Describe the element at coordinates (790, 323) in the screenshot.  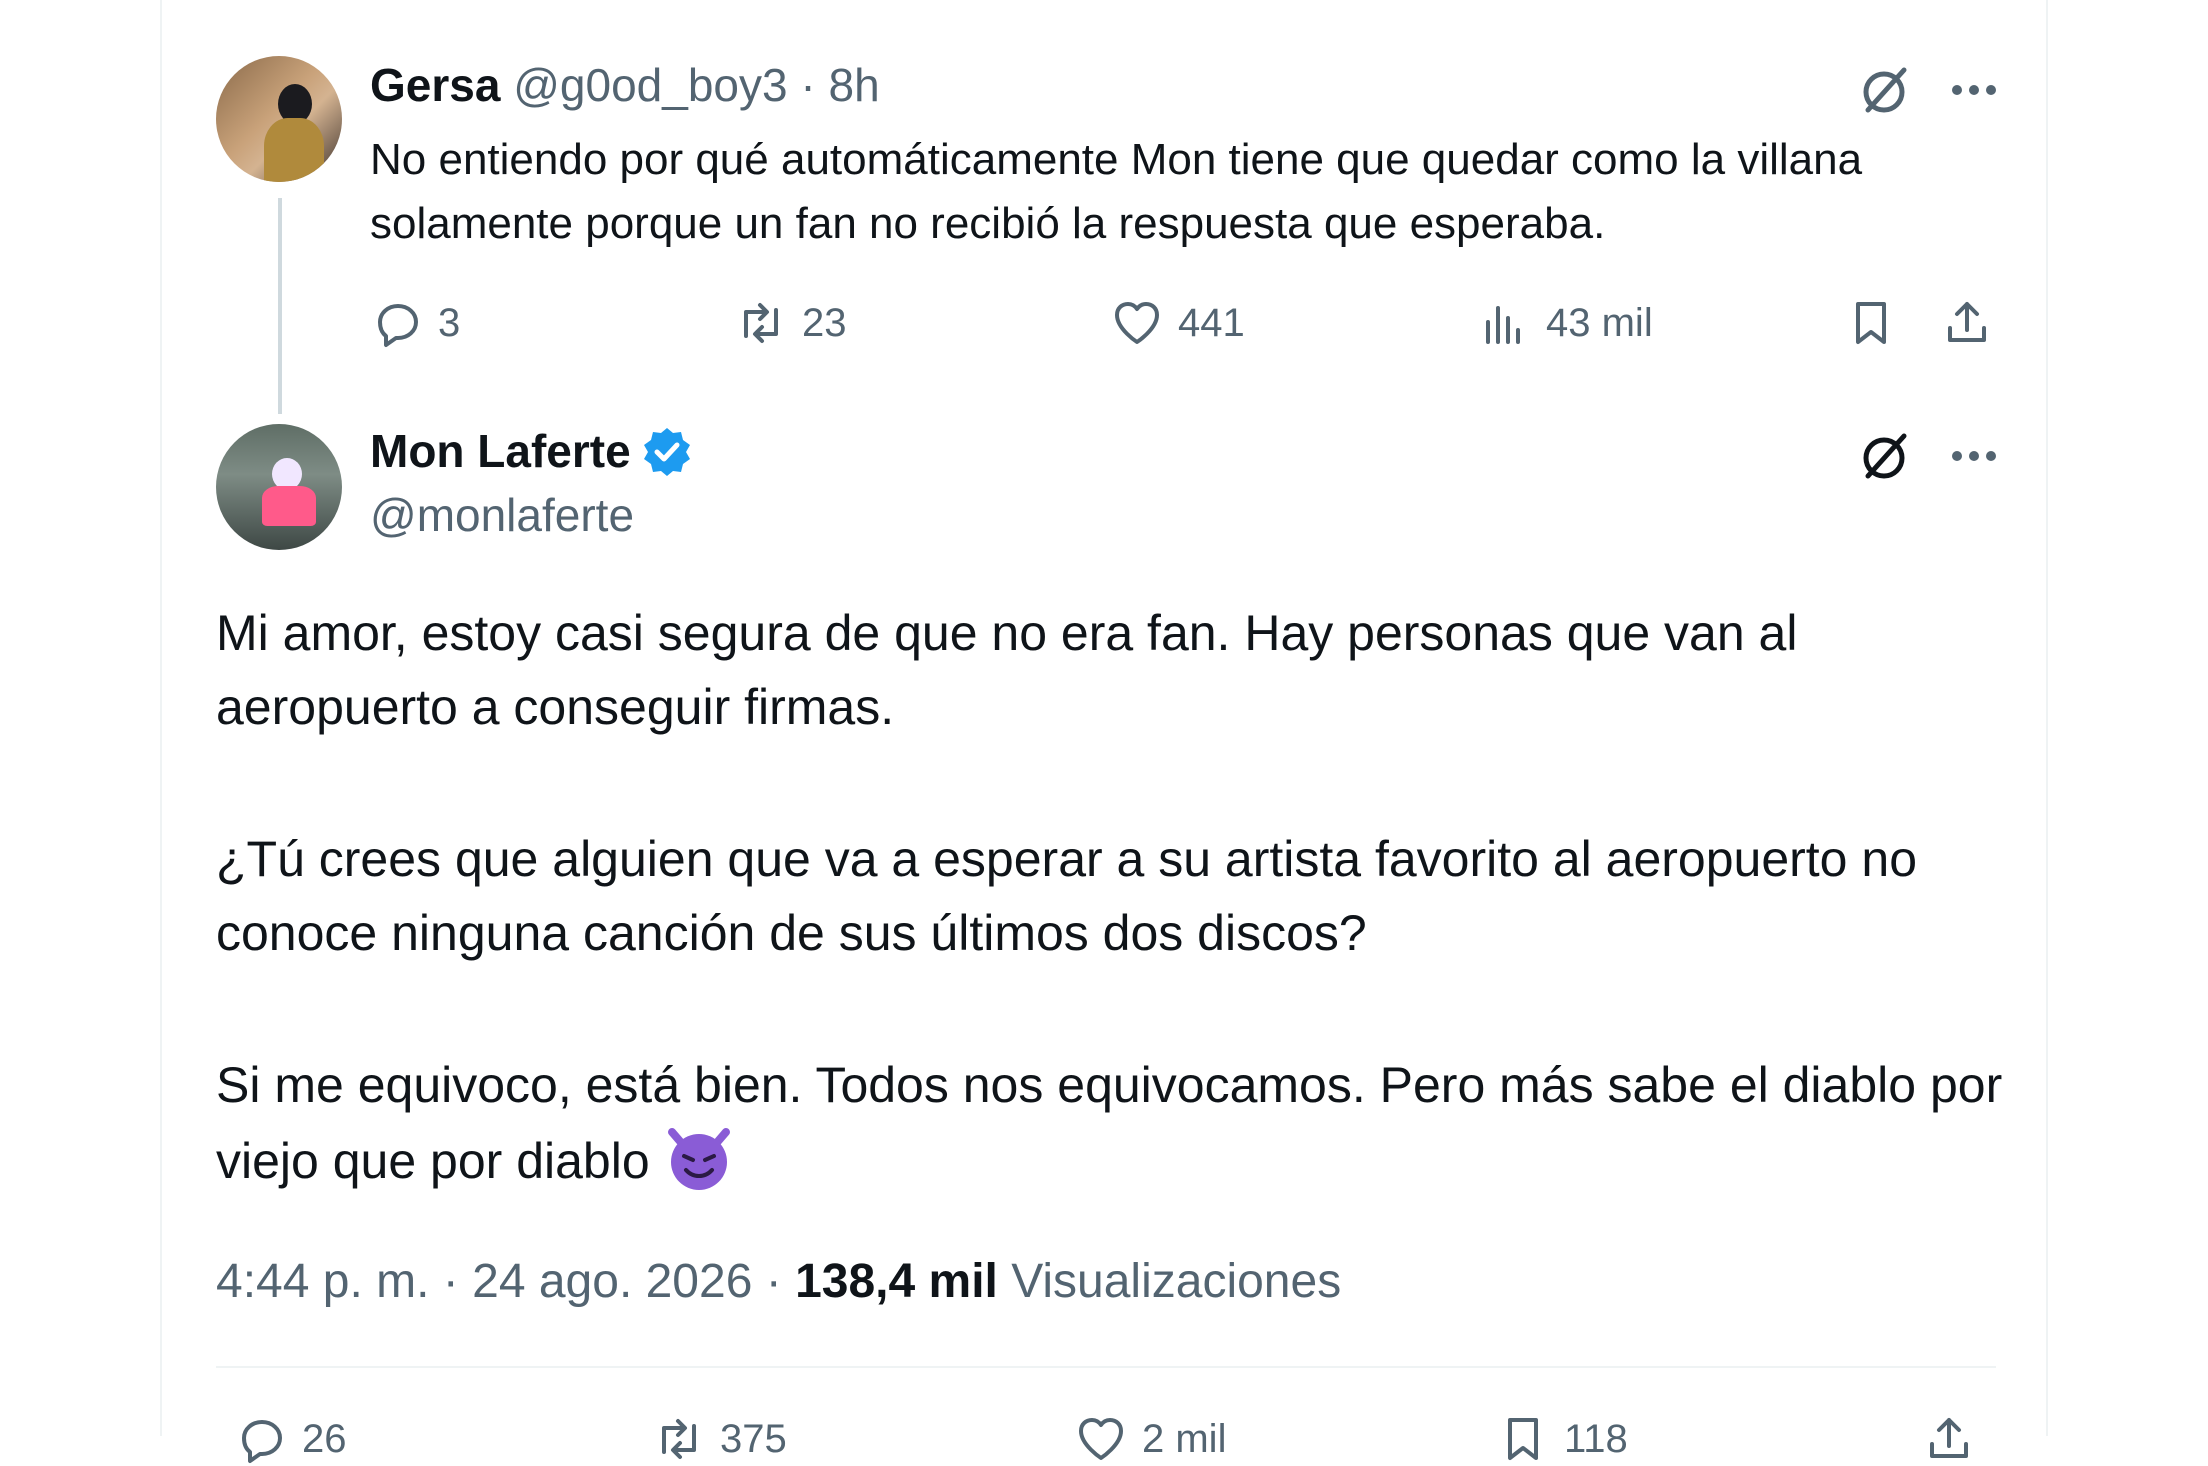
I see `repost-button: 23` at that location.